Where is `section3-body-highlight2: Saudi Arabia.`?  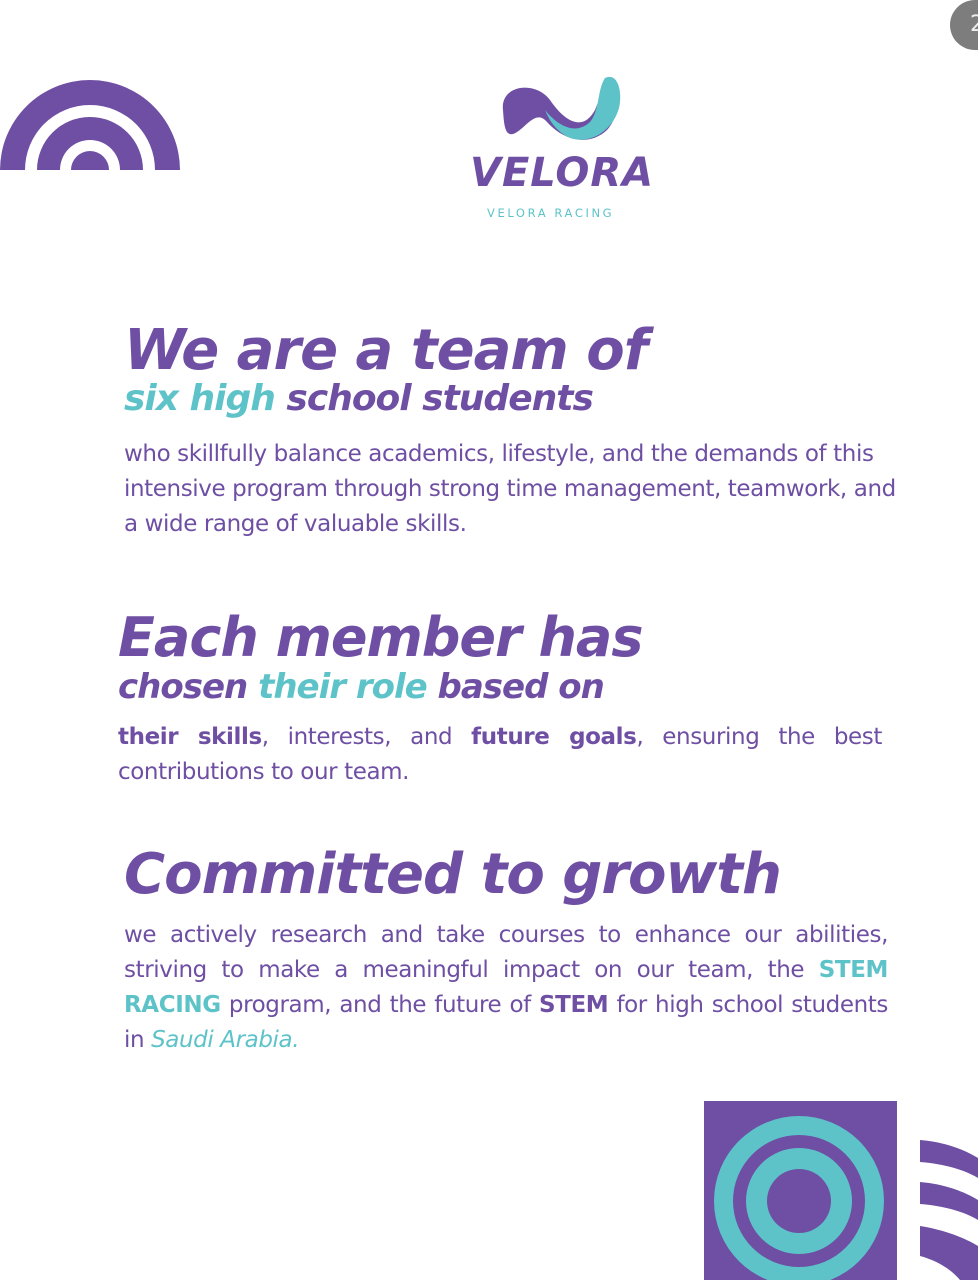
section3-body-highlight2: Saudi Arabia. is located at coordinates (225, 1040).